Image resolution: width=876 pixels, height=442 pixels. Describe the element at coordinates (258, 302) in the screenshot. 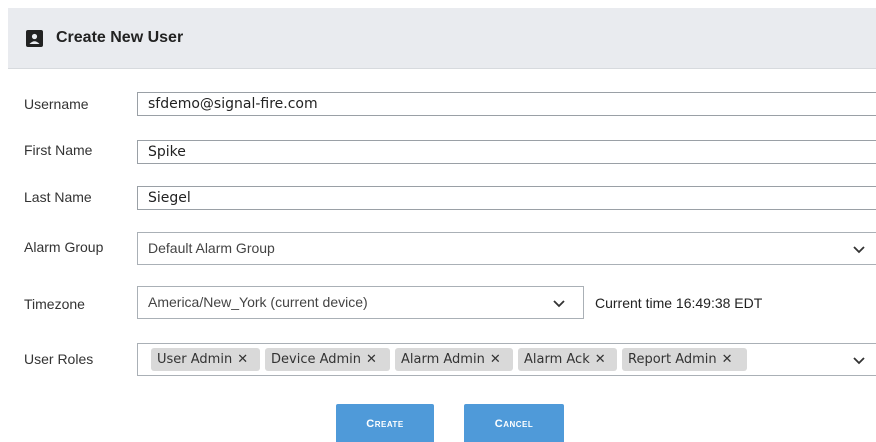

I see `timezone-value: America/New_York (current device)` at that location.